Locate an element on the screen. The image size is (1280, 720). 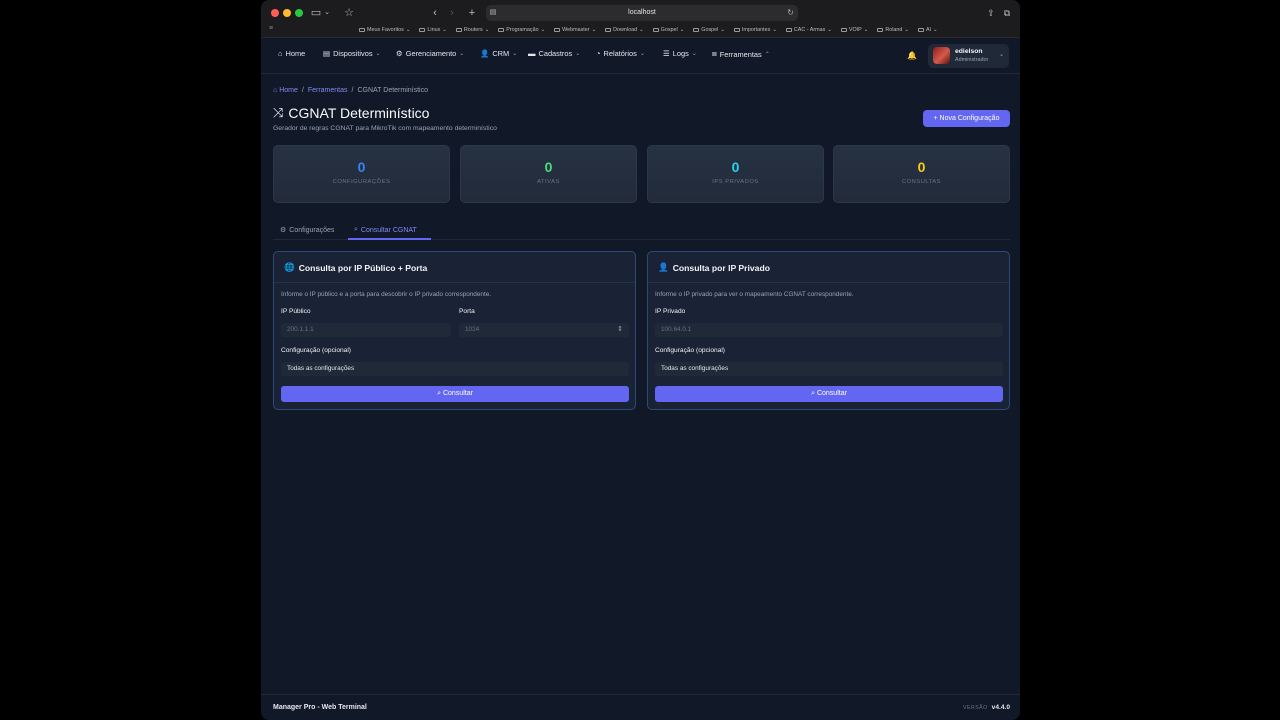
page-settings-icon: ▤ is located at coordinates (493, 13).